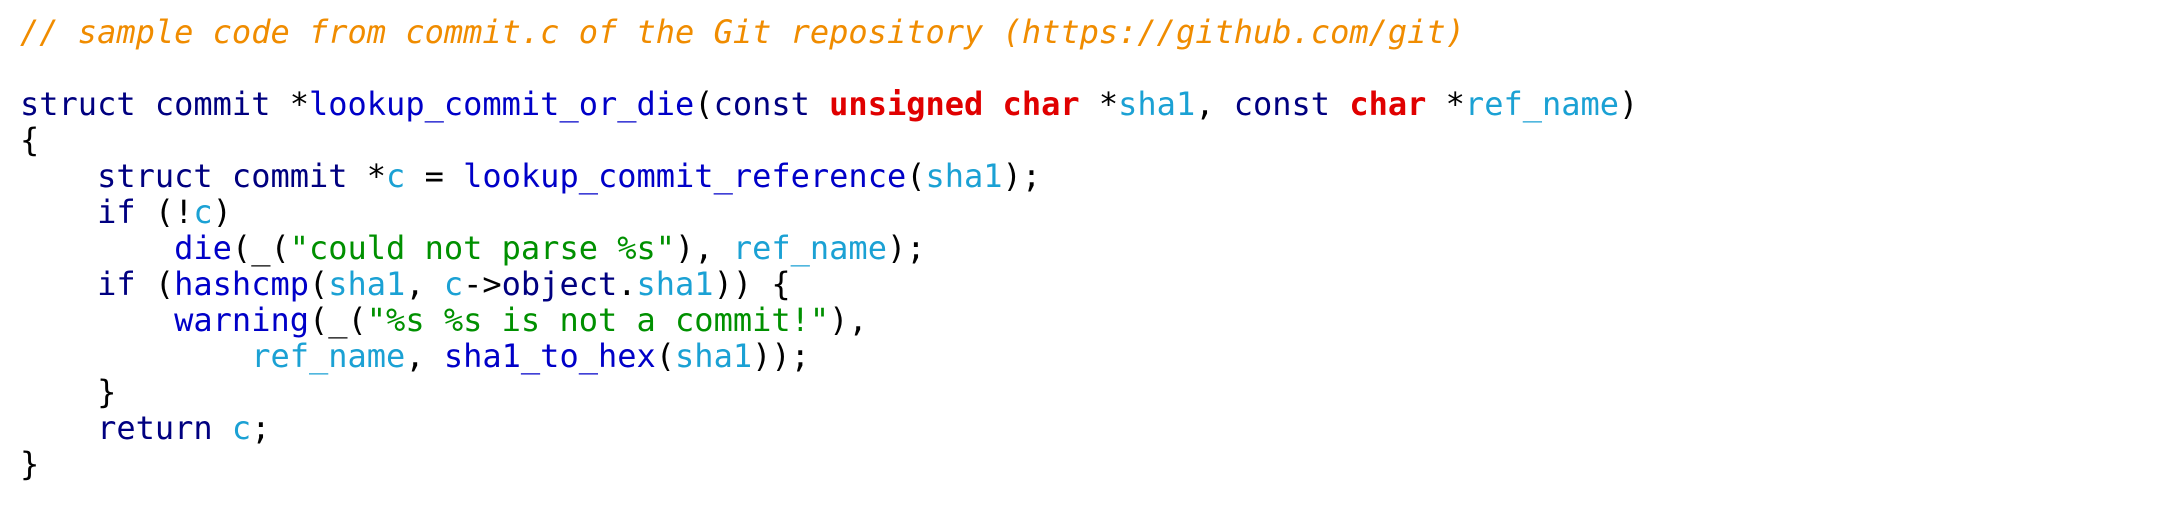  I want to click on code-token: sha1_to_hex, so click(549, 356).